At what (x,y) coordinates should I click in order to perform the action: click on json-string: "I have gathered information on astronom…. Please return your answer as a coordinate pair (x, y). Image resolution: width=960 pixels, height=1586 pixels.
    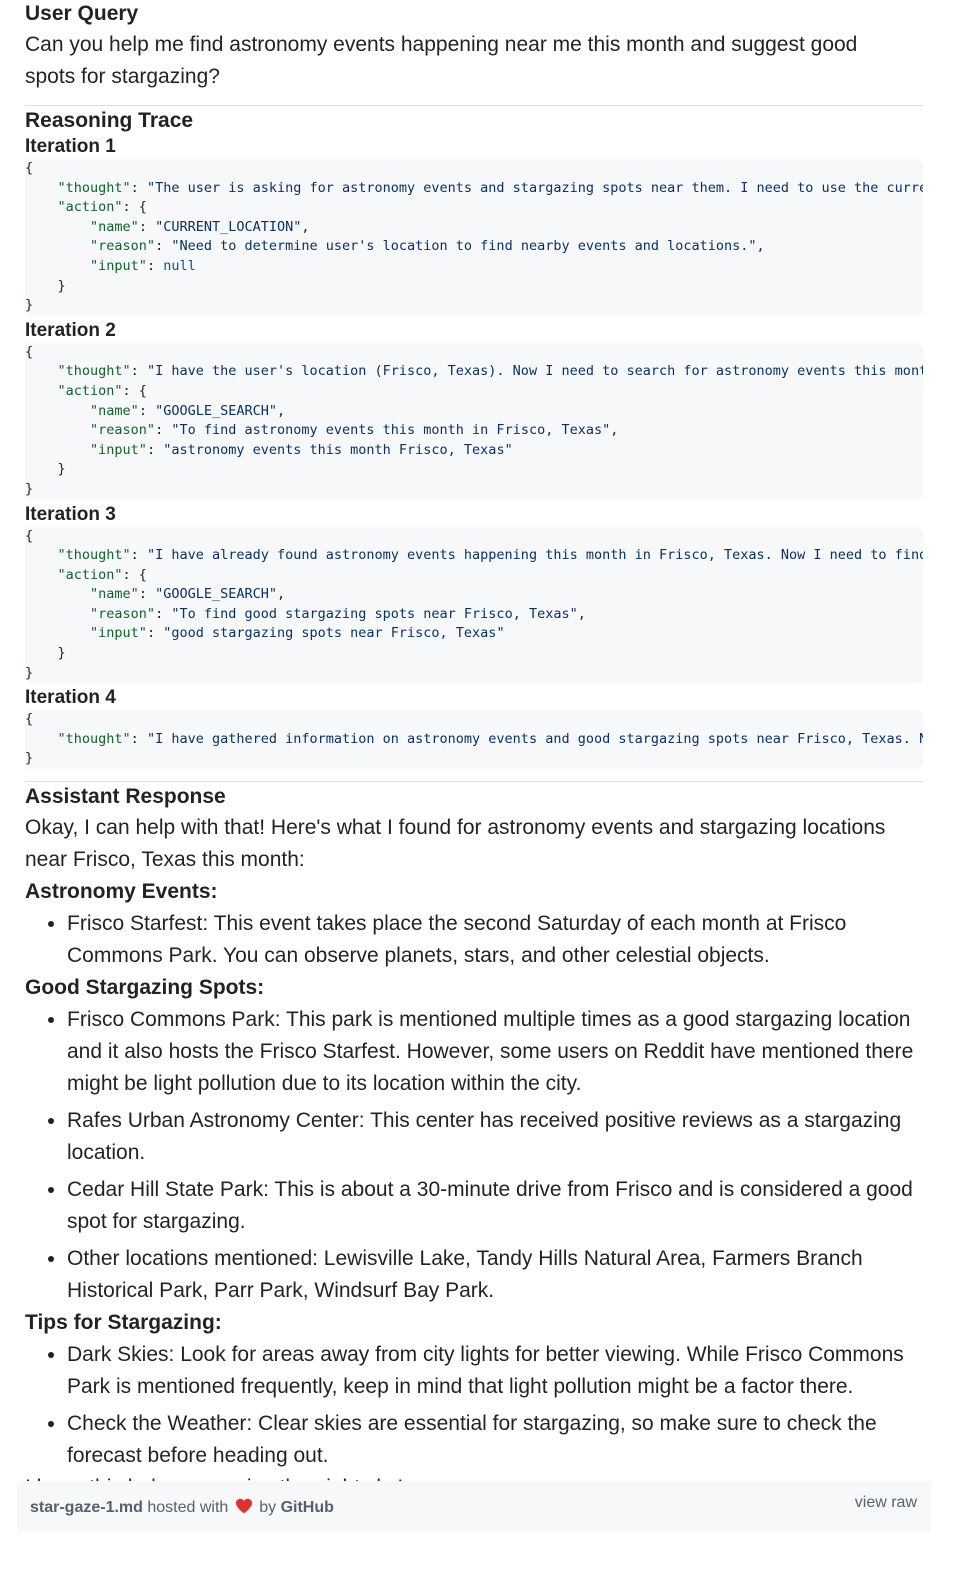
    Looking at the image, I should click on (534, 738).